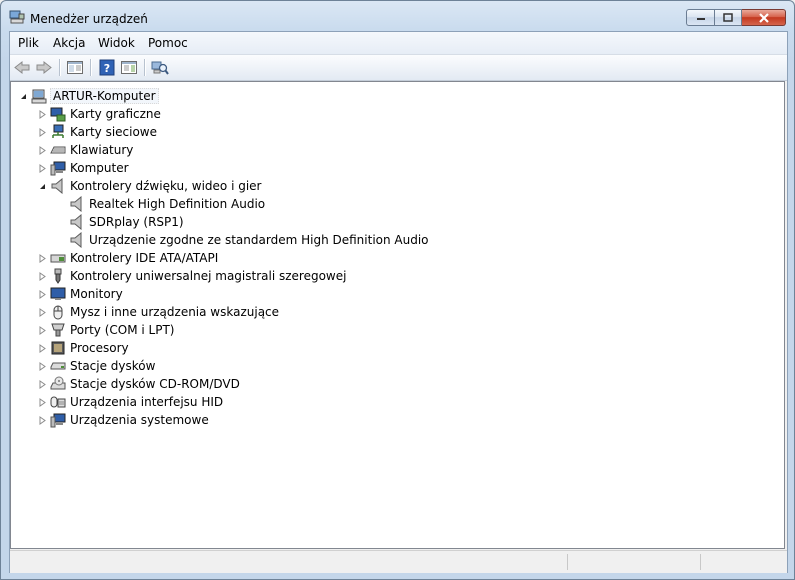 The width and height of the screenshot is (795, 580). I want to click on tree-item-stacje-dyskow: Stacje dysków, so click(211, 366).